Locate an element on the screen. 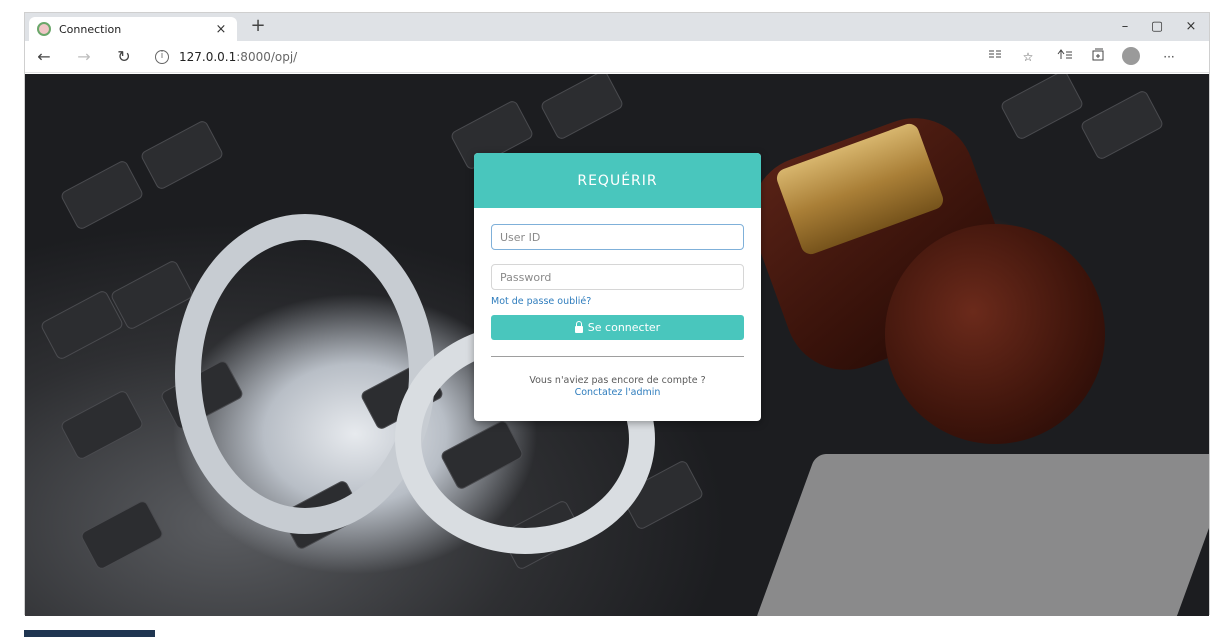 The height and width of the screenshot is (637, 1223). forward-button: → is located at coordinates (84, 57).